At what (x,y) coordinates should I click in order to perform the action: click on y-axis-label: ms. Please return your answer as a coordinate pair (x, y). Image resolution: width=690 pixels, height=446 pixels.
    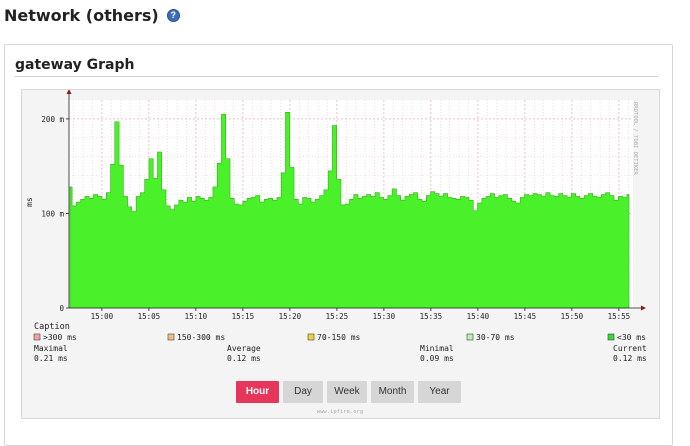
    Looking at the image, I should click on (29, 202).